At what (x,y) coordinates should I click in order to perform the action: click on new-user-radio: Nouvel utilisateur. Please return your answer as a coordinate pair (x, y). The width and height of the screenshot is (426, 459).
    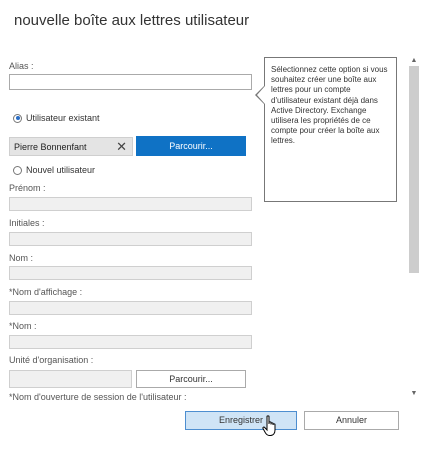
    Looking at the image, I should click on (54, 170).